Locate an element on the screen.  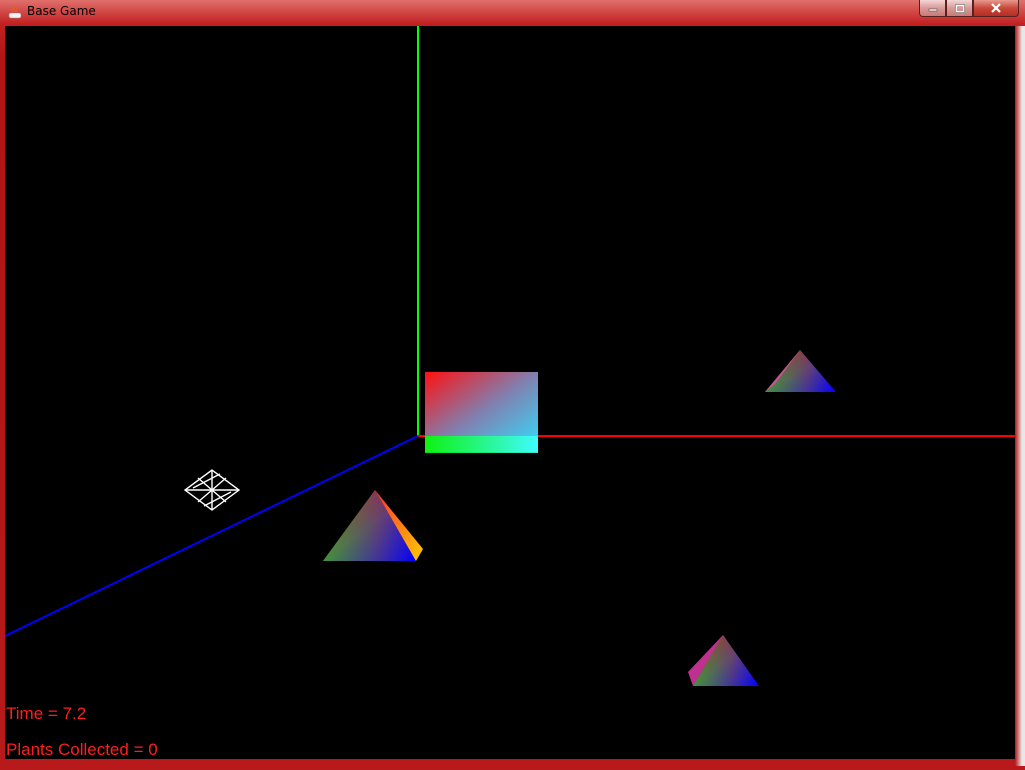
player-wireframe is located at coordinates (212, 490).